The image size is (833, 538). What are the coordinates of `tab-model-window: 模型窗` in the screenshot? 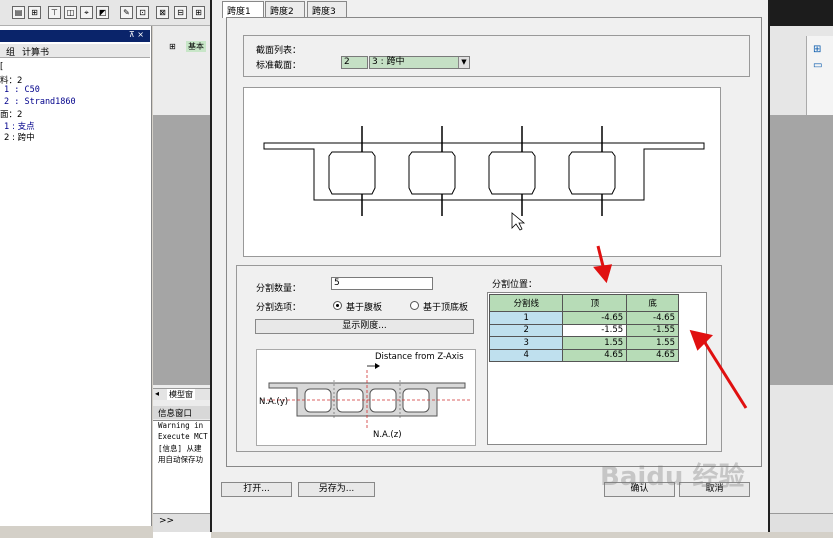 It's located at (181, 394).